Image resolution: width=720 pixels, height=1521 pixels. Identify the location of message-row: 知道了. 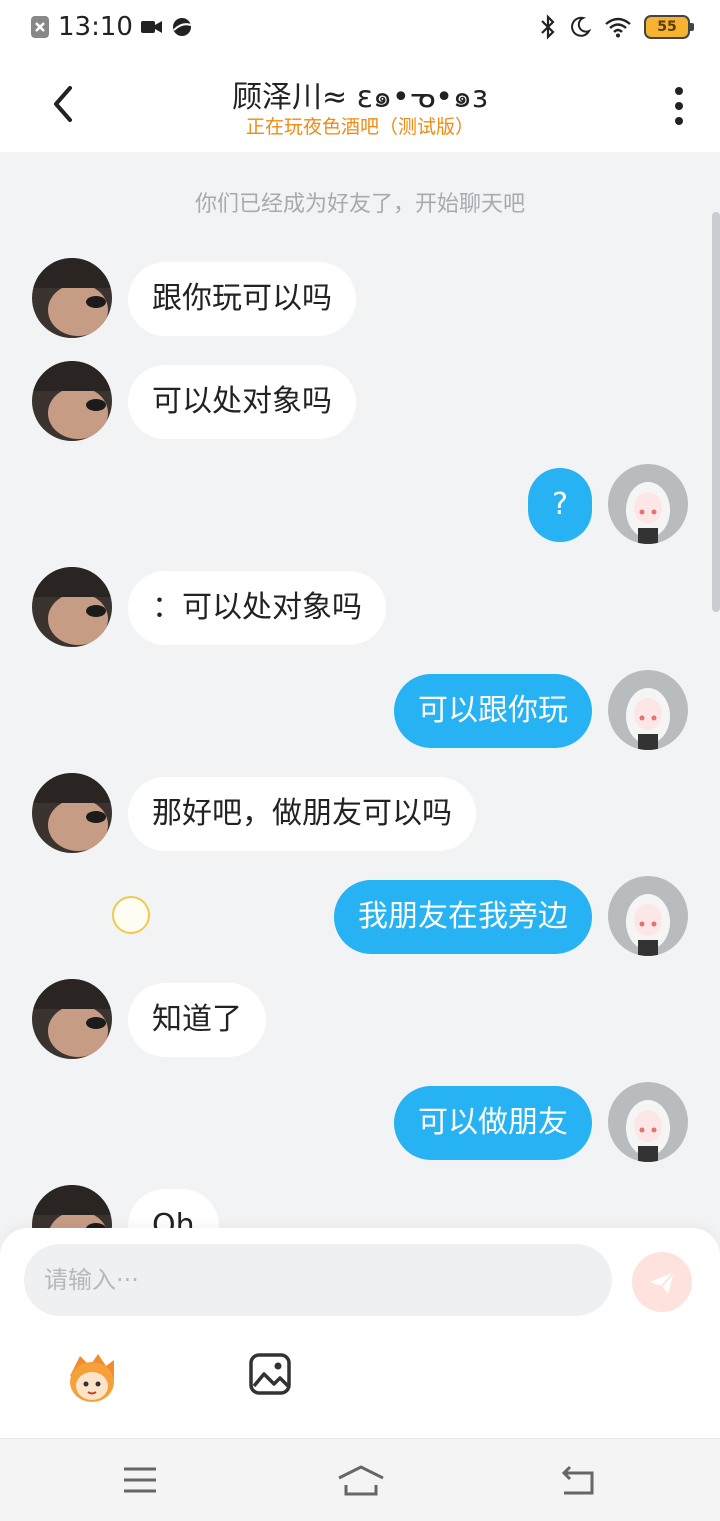
(360, 1019).